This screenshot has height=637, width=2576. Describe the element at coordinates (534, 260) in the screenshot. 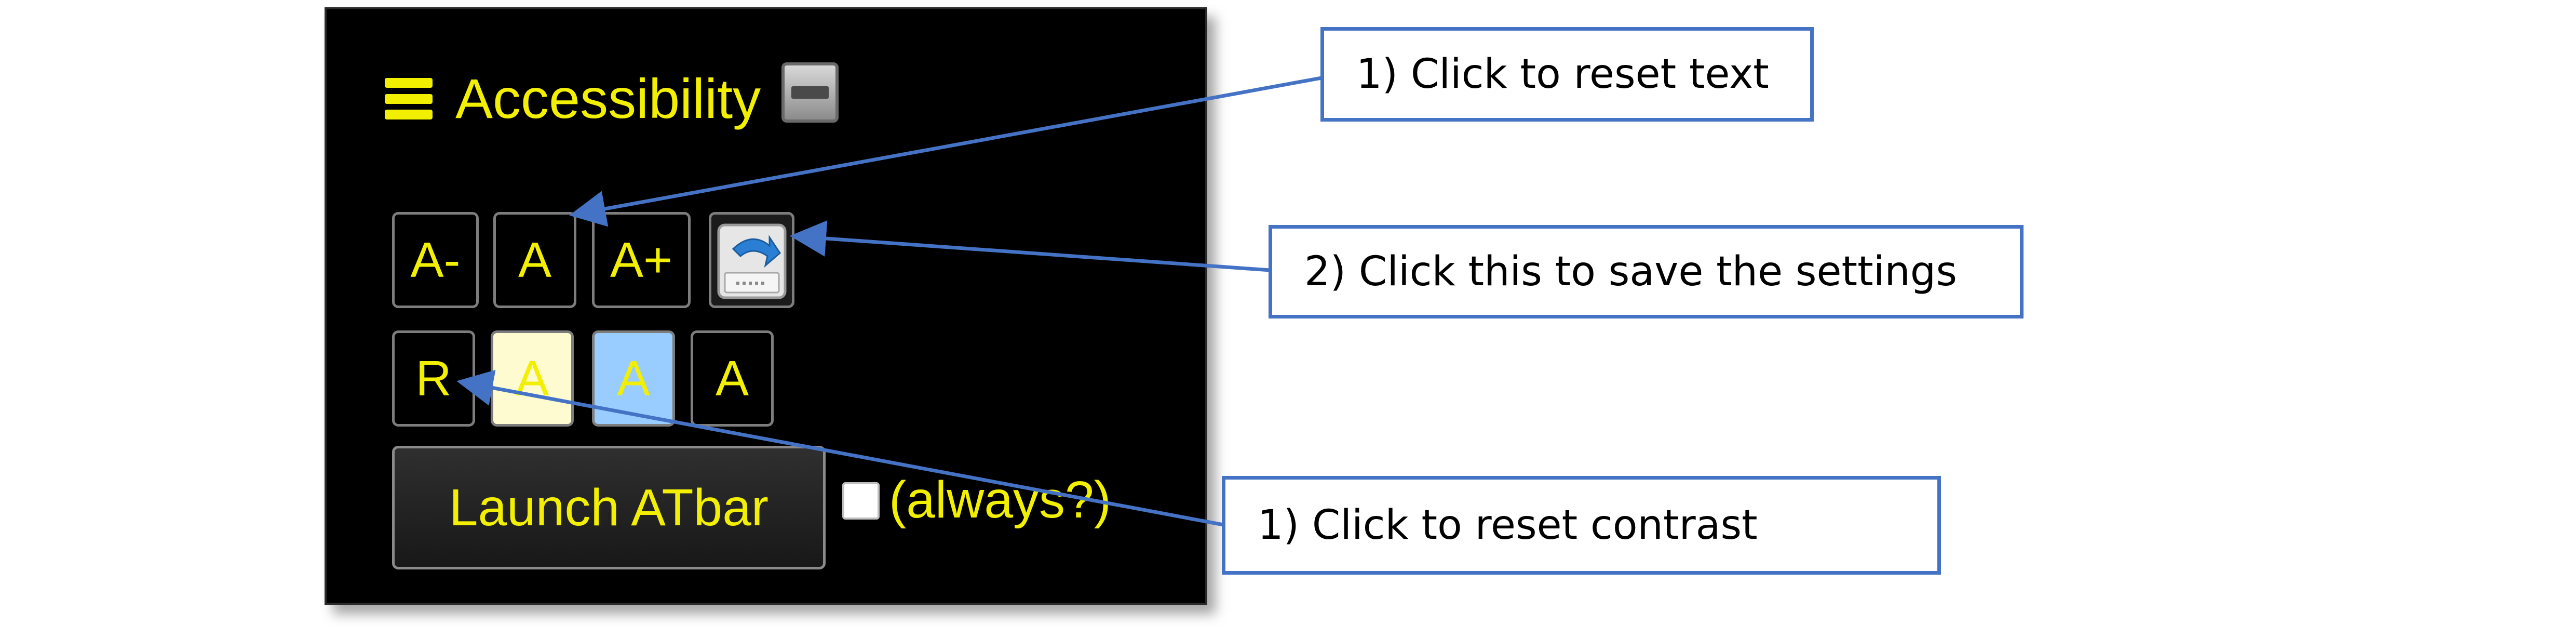

I see `reset-text-button: A` at that location.